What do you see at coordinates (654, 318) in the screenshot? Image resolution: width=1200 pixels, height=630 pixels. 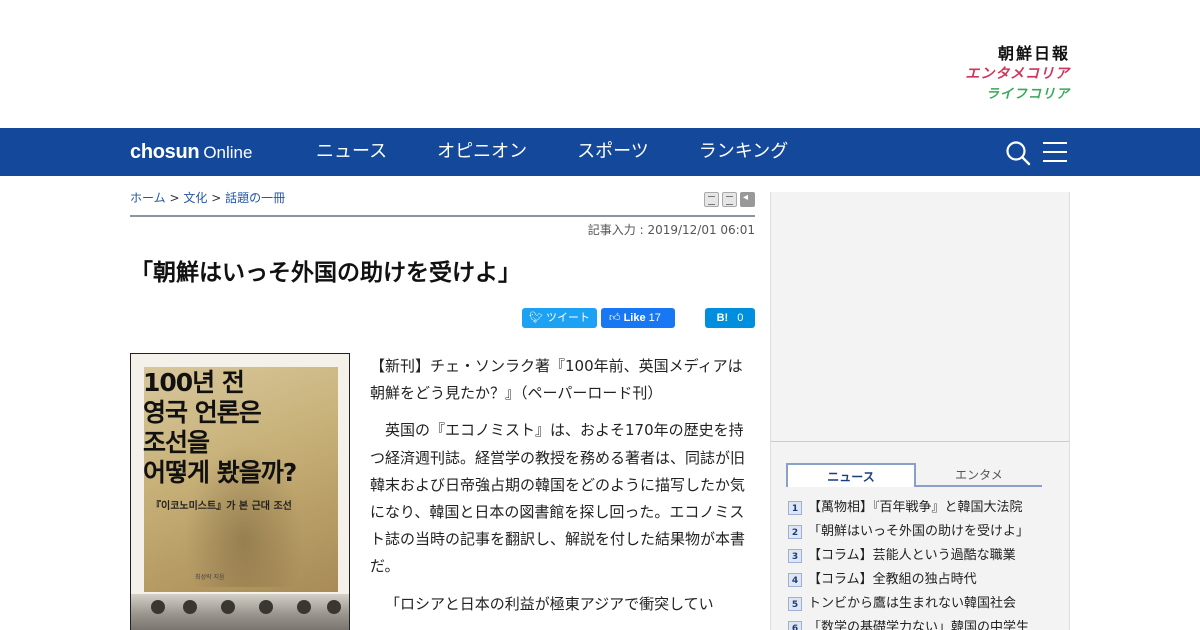 I see `like-count: 17` at bounding box center [654, 318].